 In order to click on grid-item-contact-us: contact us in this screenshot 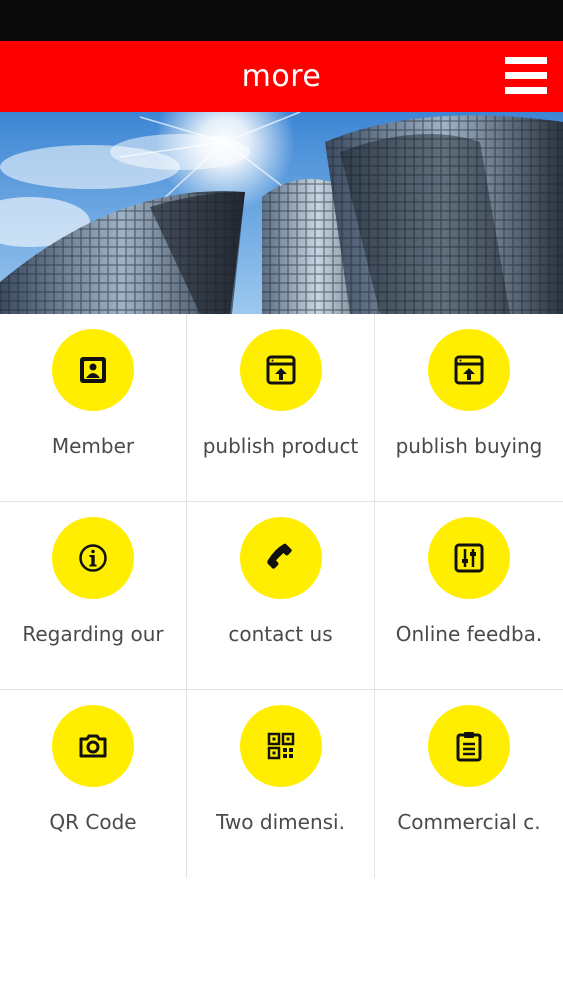, I will do `click(281, 596)`.